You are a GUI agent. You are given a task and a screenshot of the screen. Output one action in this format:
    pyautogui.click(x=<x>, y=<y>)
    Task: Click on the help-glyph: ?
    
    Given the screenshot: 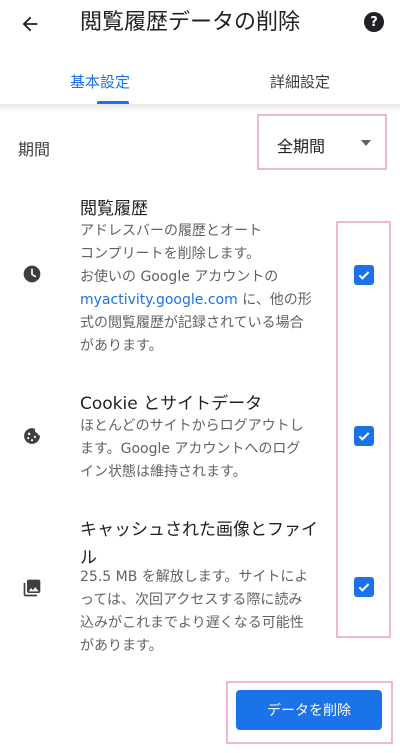 What is the action you would take?
    pyautogui.click(x=374, y=22)
    